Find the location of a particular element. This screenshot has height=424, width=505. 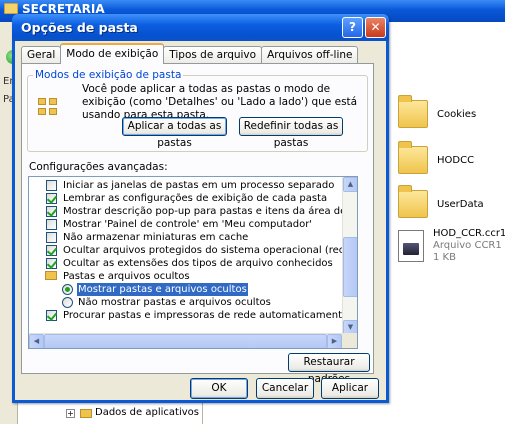

scroll-left-icon: ◀ is located at coordinates (36, 341).